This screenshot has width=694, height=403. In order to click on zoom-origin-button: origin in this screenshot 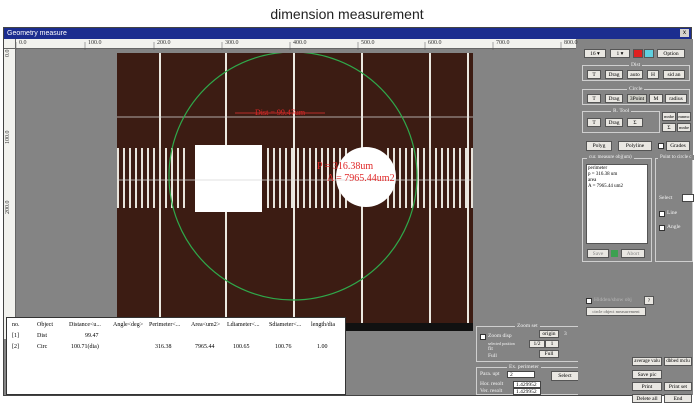, I will do `click(549, 334)`.